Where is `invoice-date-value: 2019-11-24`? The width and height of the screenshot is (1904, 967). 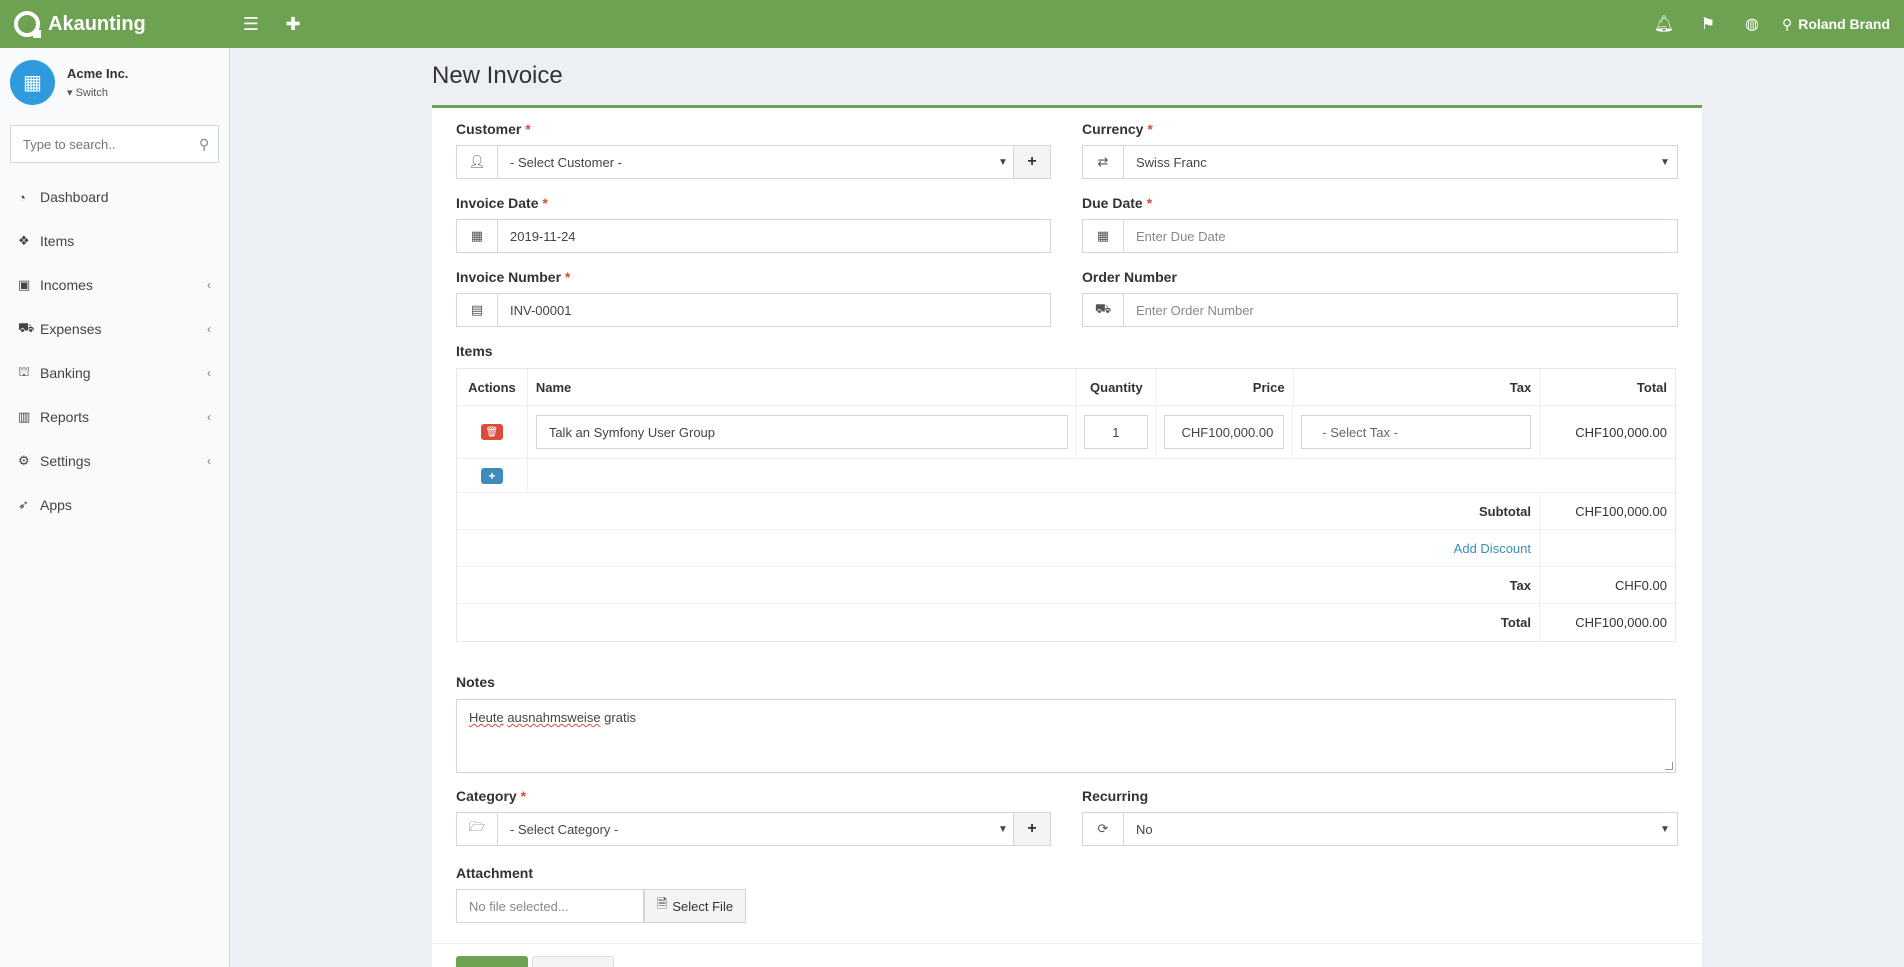 invoice-date-value: 2019-11-24 is located at coordinates (543, 236).